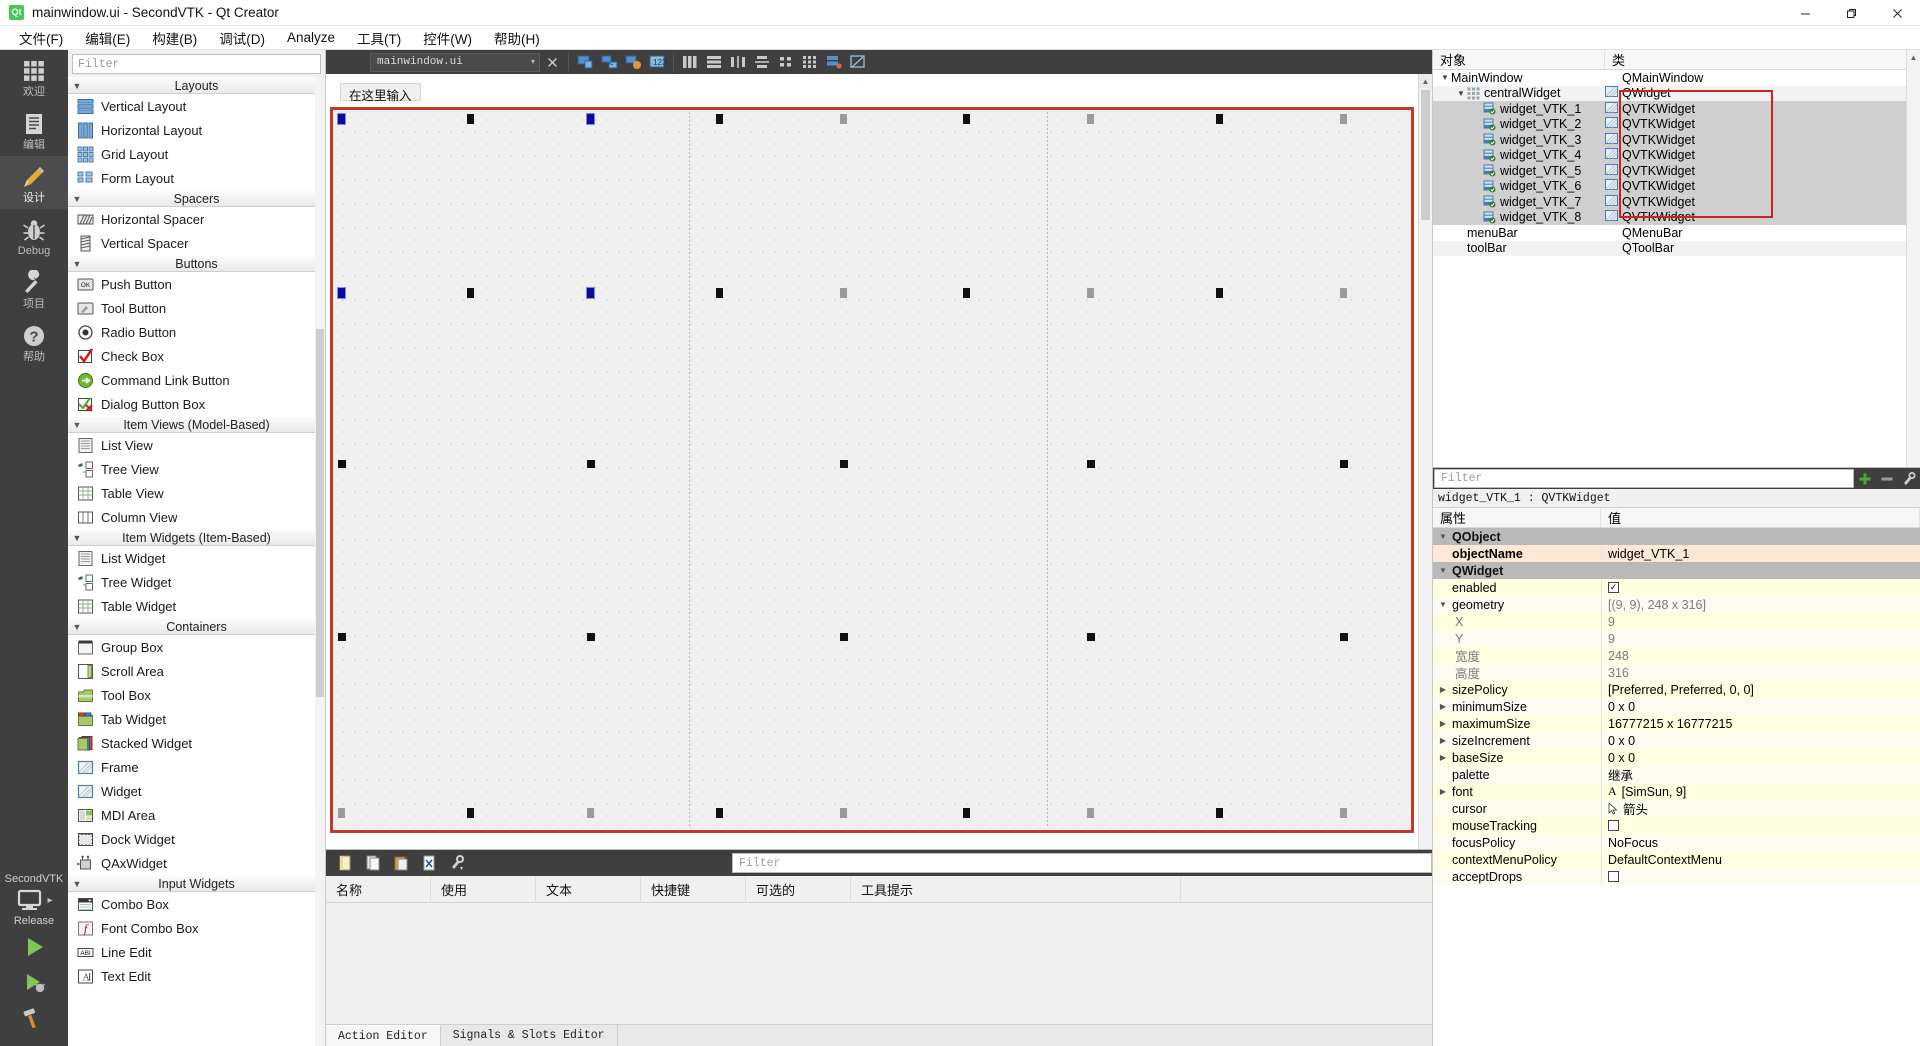 The width and height of the screenshot is (1920, 1046). Describe the element at coordinates (107, 38) in the screenshot. I see `menu-edit: 编辑(E)` at that location.